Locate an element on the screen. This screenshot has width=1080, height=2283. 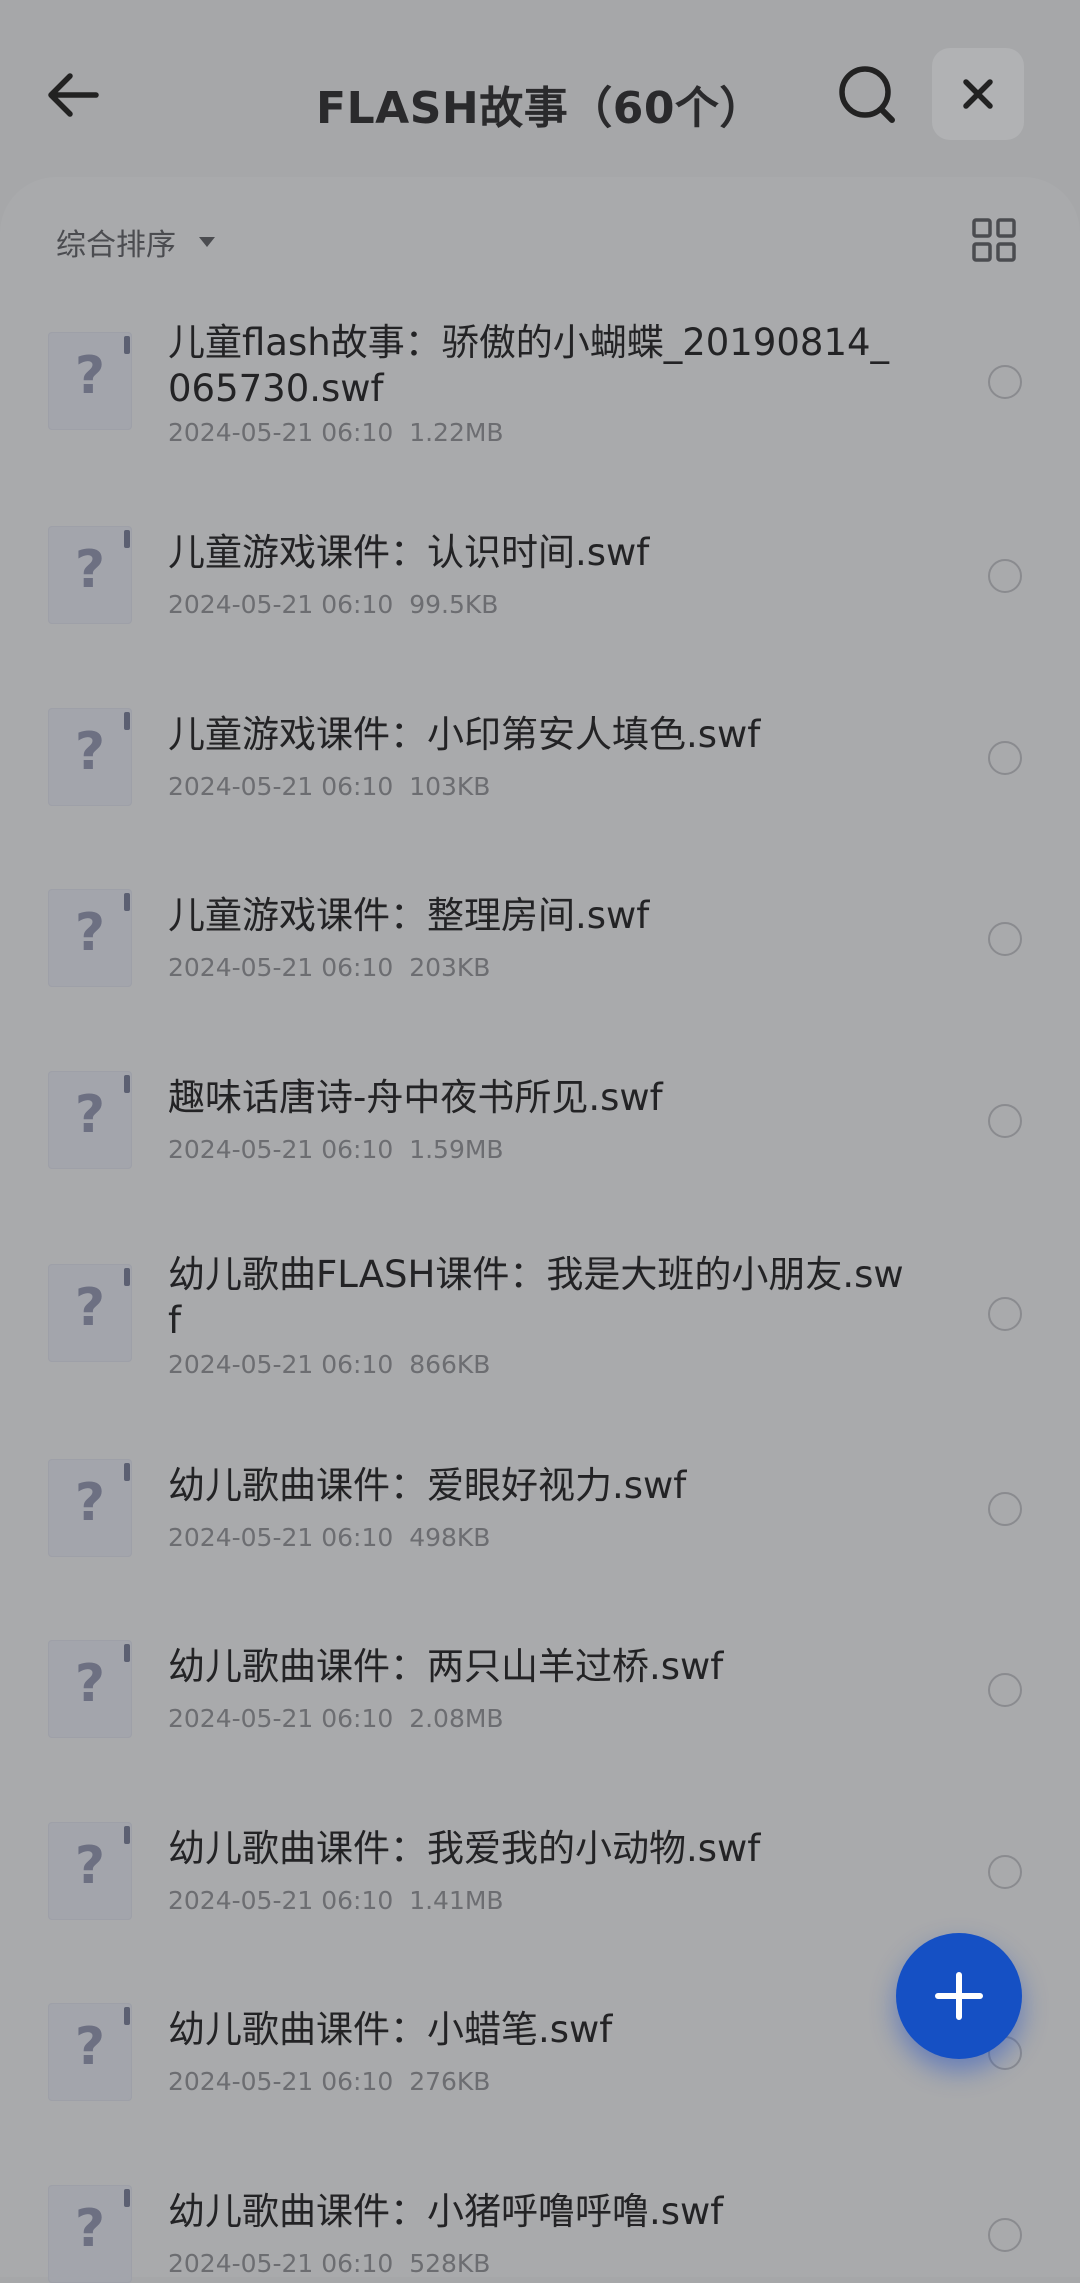
file-meta: 2024-05-21 06:10 203KB is located at coordinates (329, 967).